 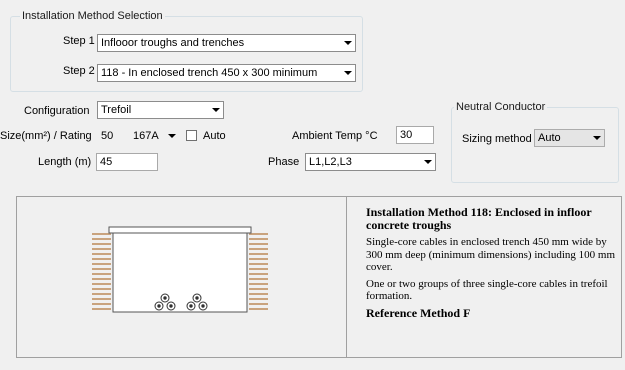 What do you see at coordinates (92, 16) in the screenshot?
I see `installation-method-group-title: Installation Method Selection` at bounding box center [92, 16].